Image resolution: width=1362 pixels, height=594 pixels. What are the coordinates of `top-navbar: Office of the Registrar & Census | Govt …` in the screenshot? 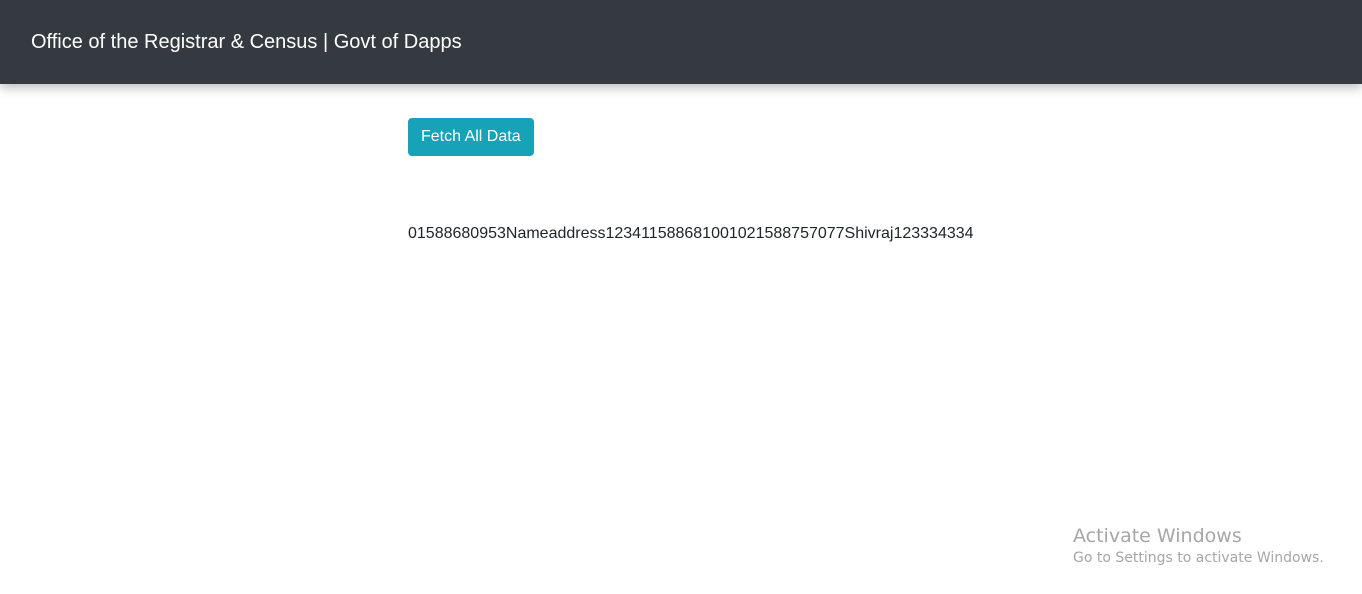 It's located at (681, 42).